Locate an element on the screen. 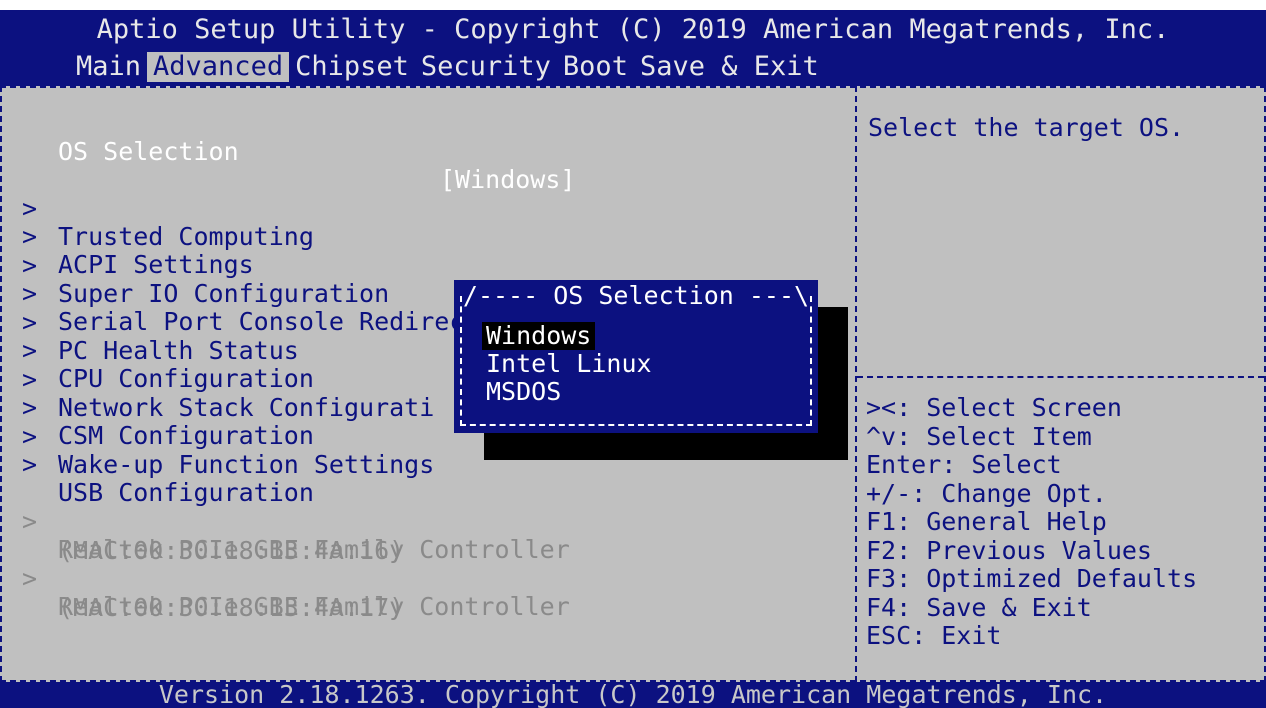 Image resolution: width=1266 pixels, height=708 pixels. submenu-label: Network Stack Configurati is located at coordinates (246, 407).